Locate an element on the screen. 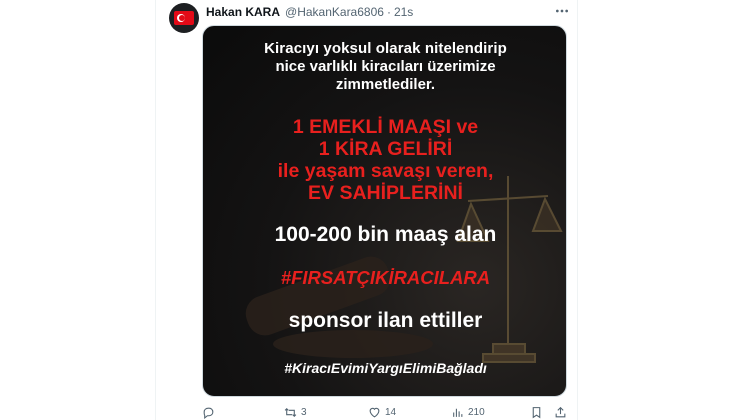 The image size is (730, 420). retweet-button: 3 is located at coordinates (295, 412).